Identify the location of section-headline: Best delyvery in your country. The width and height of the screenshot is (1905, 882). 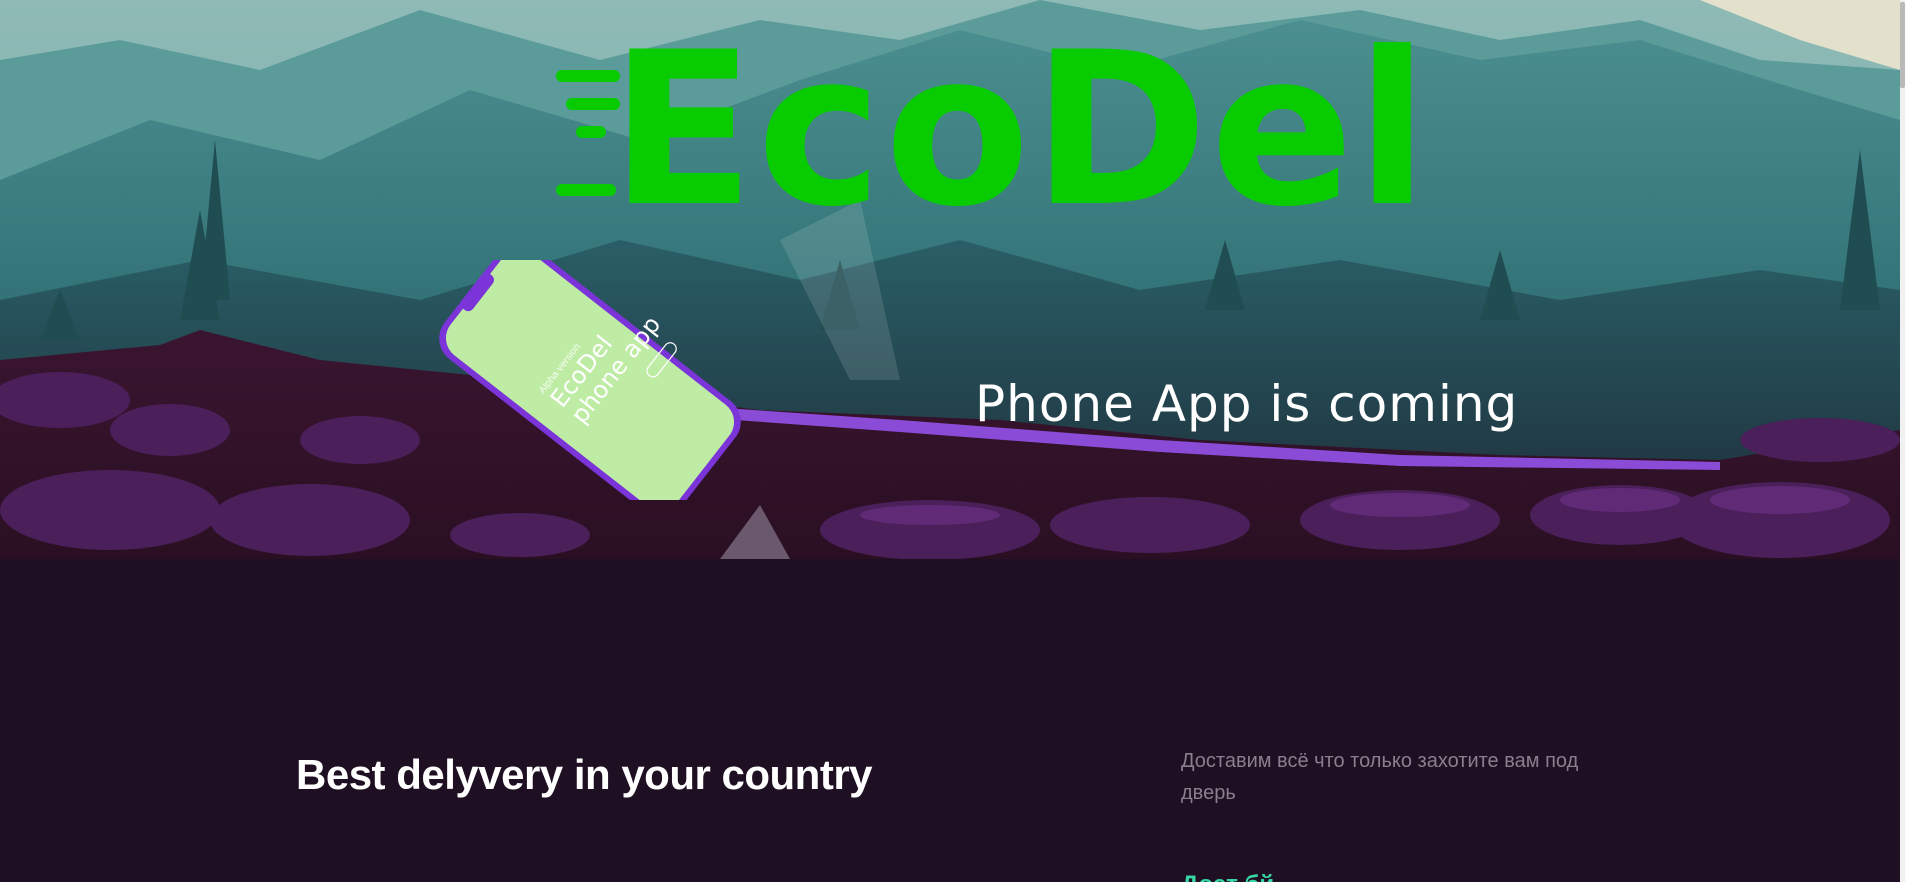
(584, 774).